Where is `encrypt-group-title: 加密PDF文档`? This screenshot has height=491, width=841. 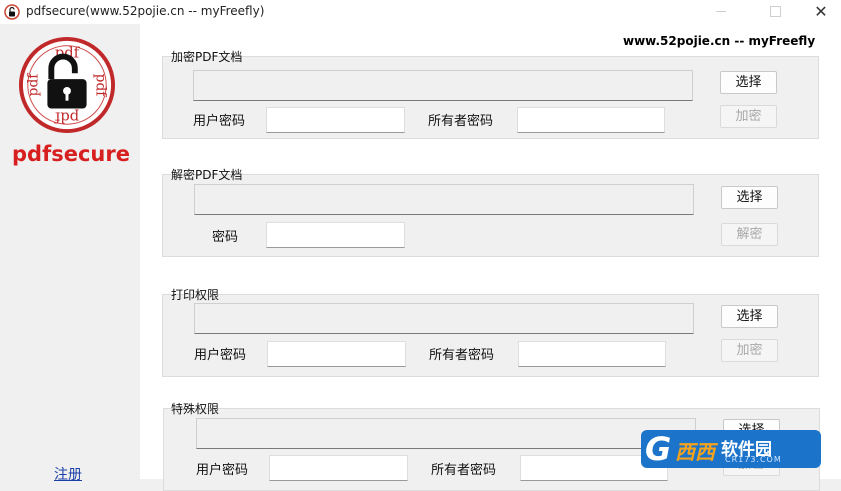 encrypt-group-title: 加密PDF文档 is located at coordinates (207, 57).